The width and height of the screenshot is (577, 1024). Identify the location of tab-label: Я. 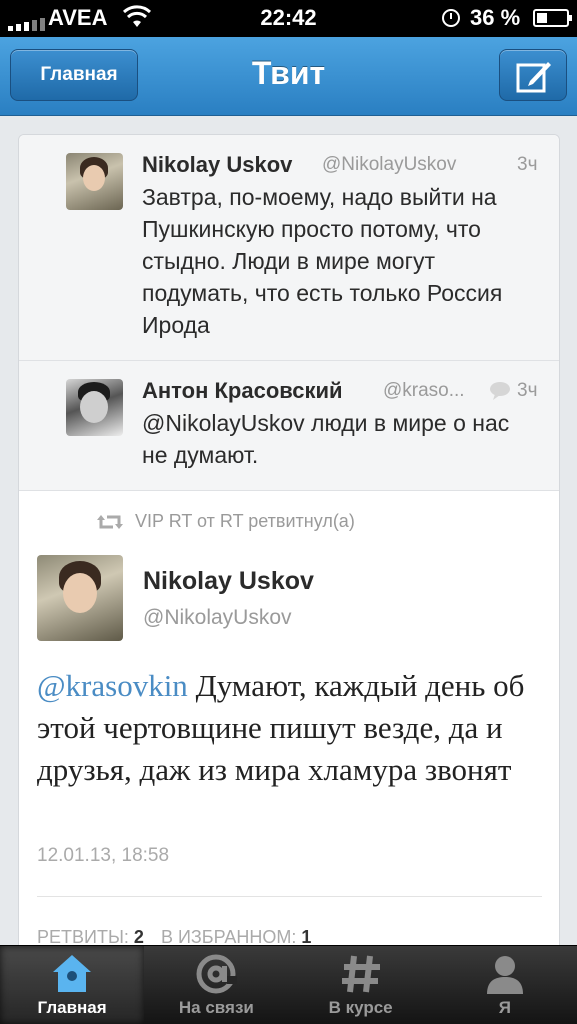
(504, 1007).